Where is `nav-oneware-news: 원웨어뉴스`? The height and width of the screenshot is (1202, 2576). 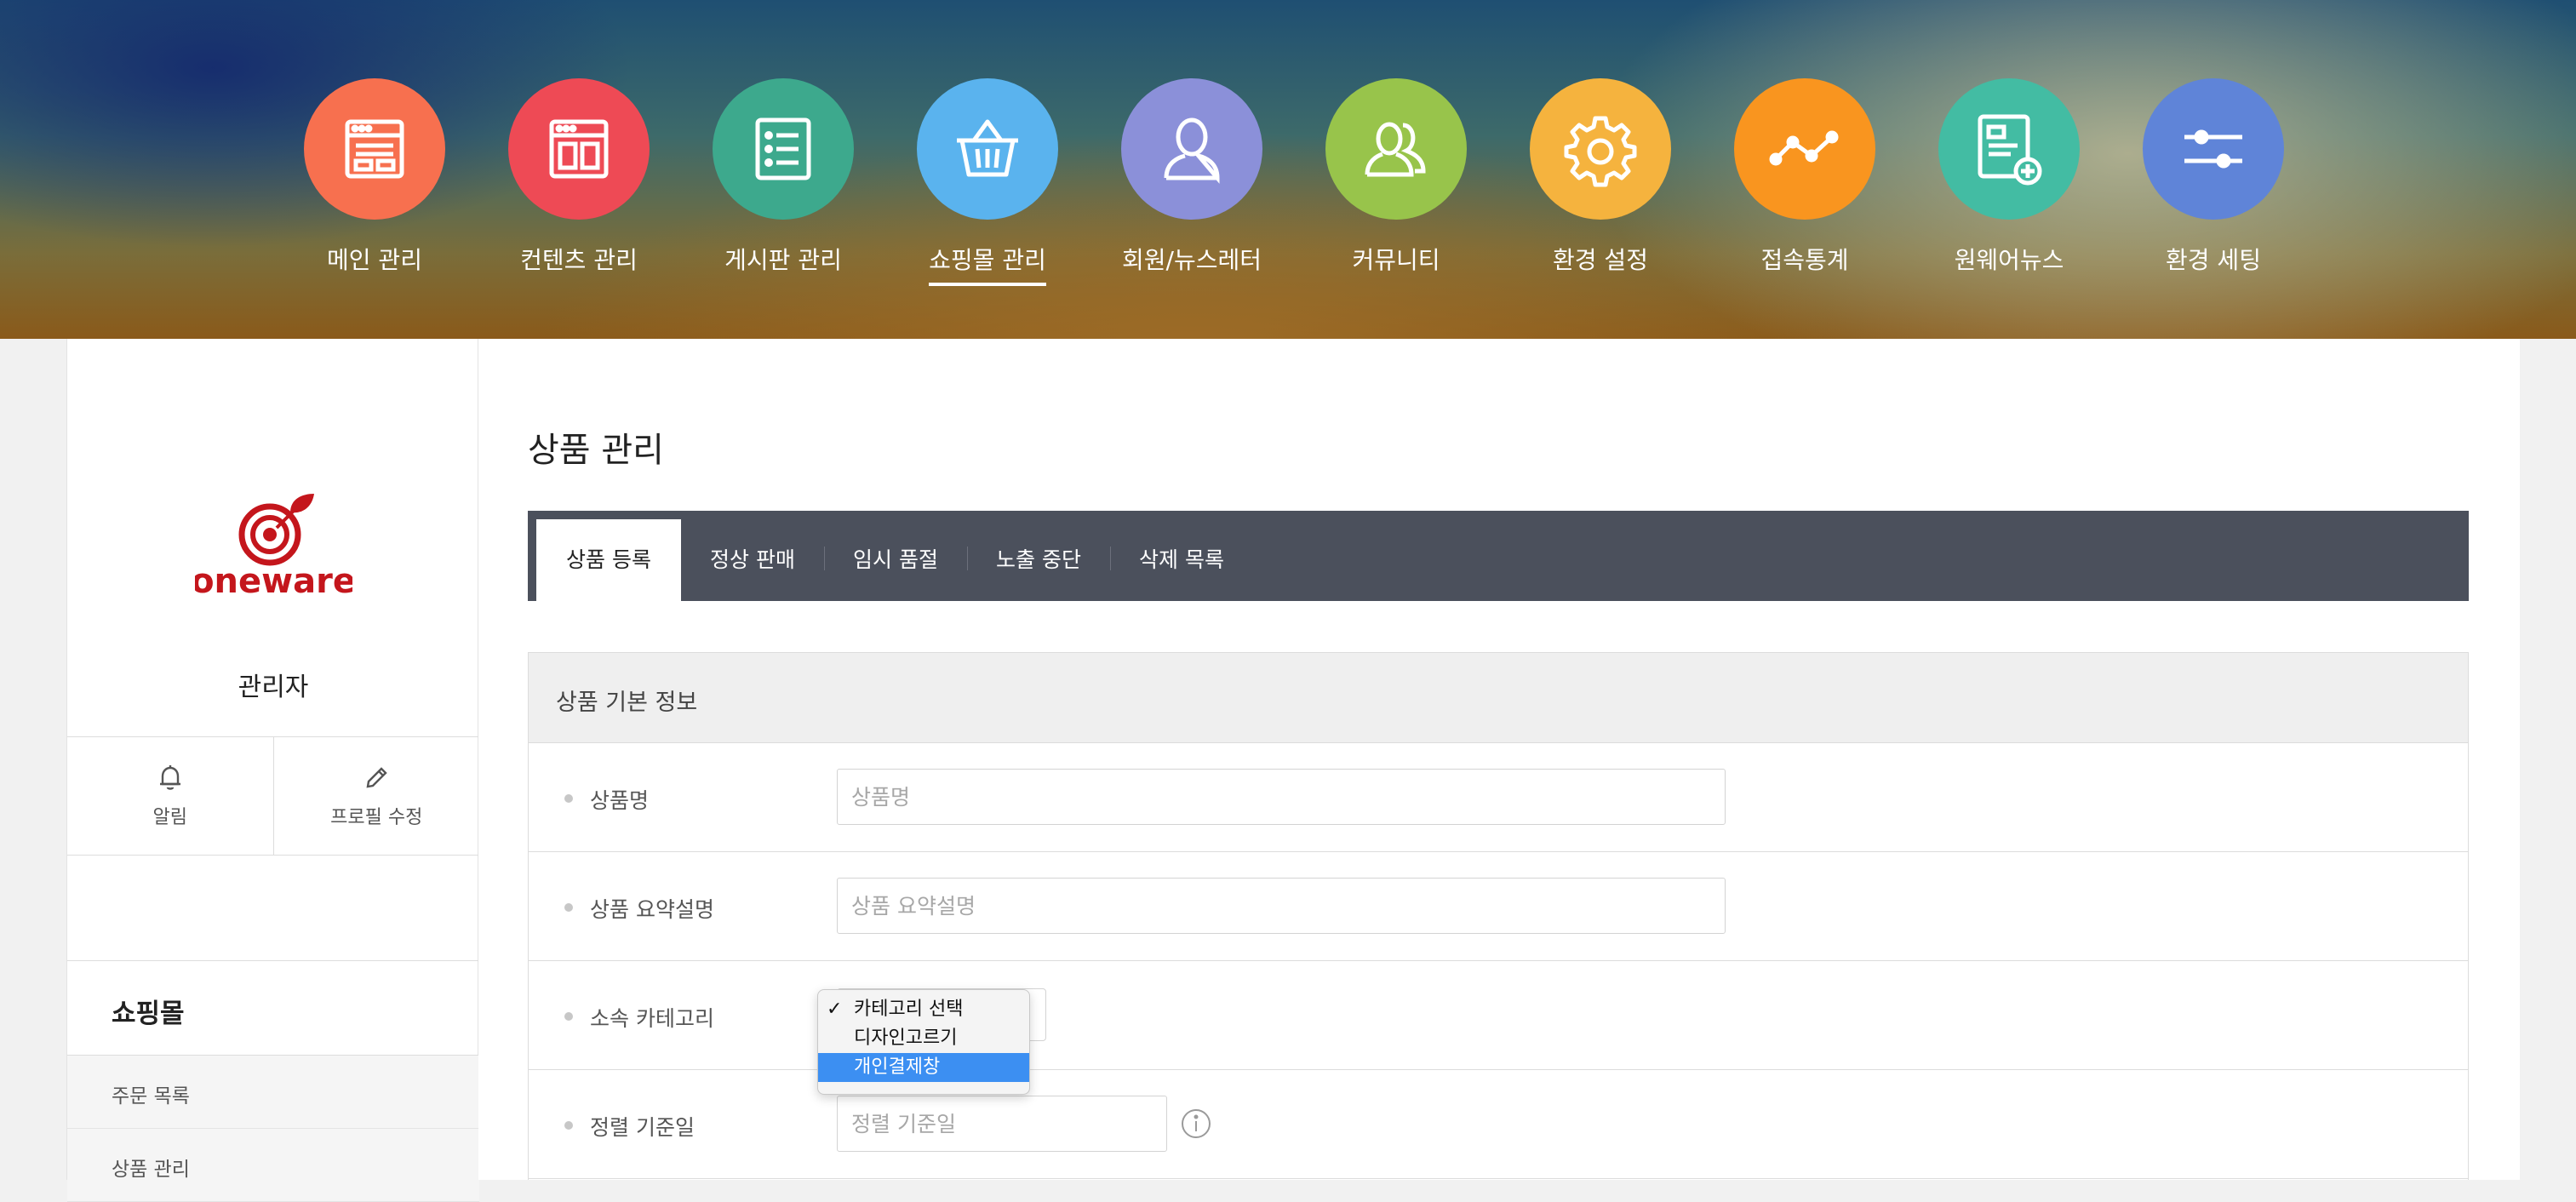
nav-oneware-news: 원웨어뉴스 is located at coordinates (2009, 182).